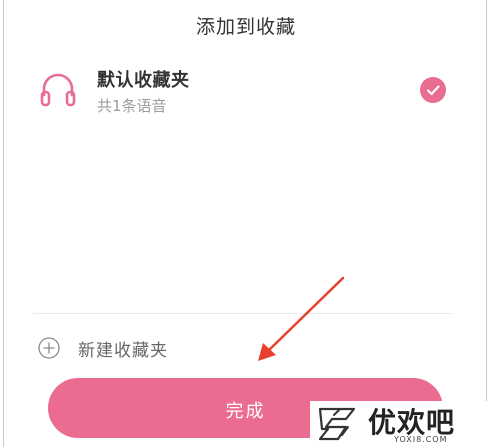 This screenshot has height=447, width=492. What do you see at coordinates (421, 439) in the screenshot?
I see `watermark-url: YOXI8.COM` at bounding box center [421, 439].